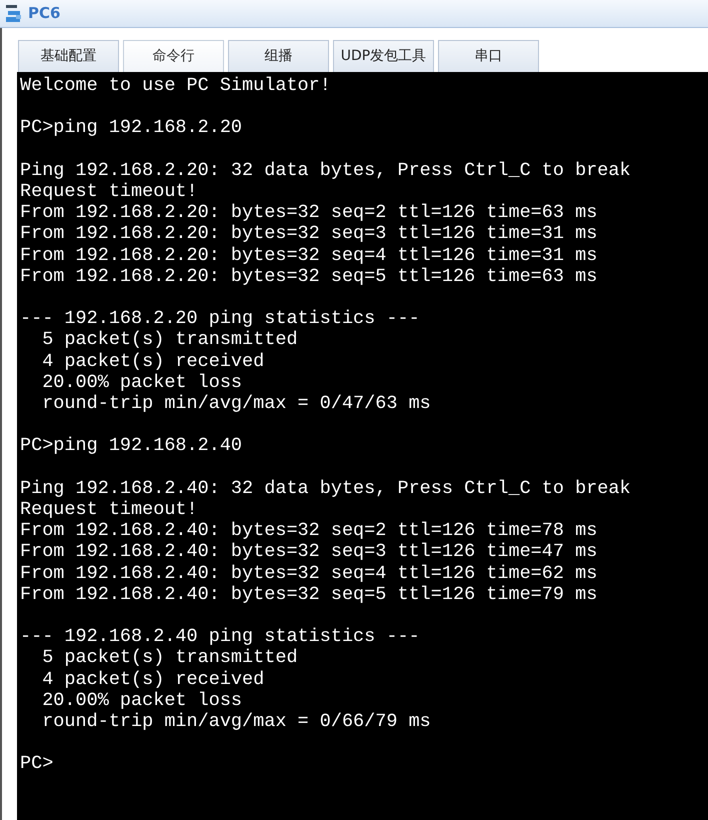  Describe the element at coordinates (309, 552) in the screenshot. I see `terminal-line: From 192.168.2.40: bytes=32 seq=3 ttl=126 time=47 ms` at that location.